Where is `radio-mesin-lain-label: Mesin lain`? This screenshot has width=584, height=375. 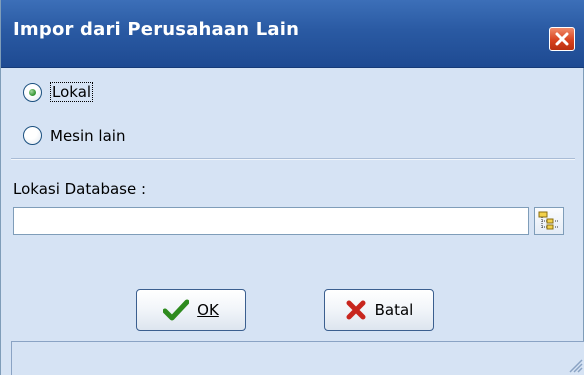 radio-mesin-lain-label: Mesin lain is located at coordinates (87, 136).